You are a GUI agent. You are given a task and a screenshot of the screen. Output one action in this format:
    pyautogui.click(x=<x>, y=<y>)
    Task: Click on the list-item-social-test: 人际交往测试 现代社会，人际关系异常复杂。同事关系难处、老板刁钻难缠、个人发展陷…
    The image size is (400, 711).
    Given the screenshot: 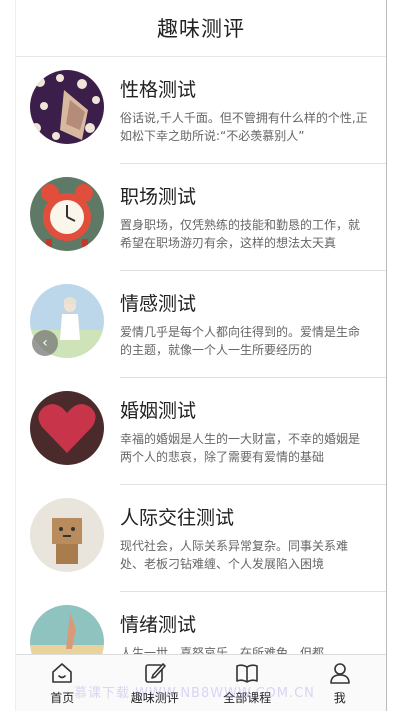 What is the action you would take?
    pyautogui.click(x=201, y=538)
    